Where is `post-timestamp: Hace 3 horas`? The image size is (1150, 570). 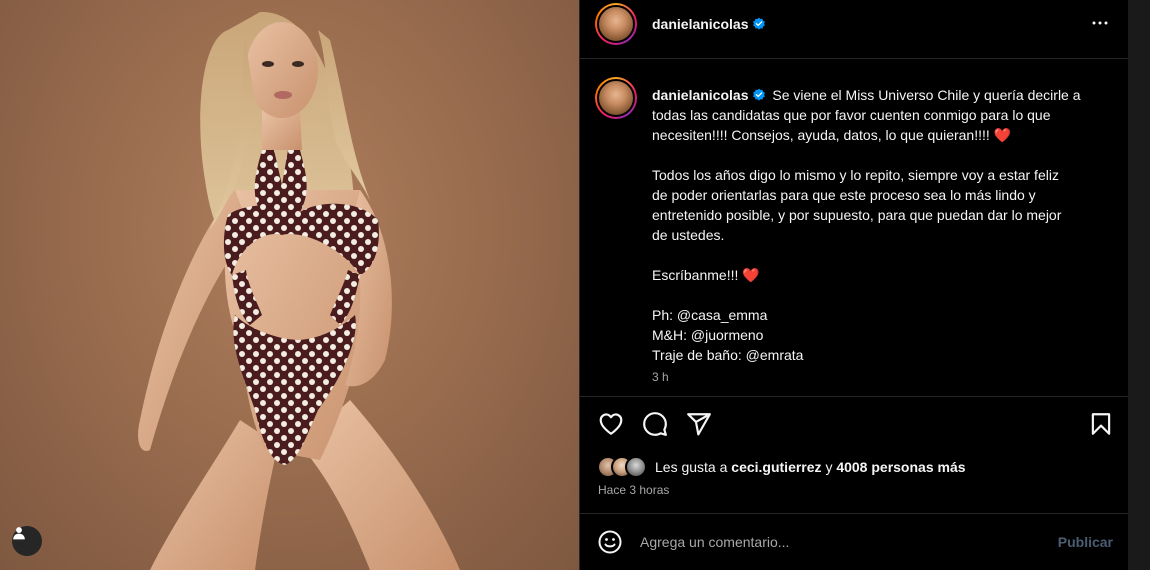
post-timestamp: Hace 3 horas is located at coordinates (633, 490).